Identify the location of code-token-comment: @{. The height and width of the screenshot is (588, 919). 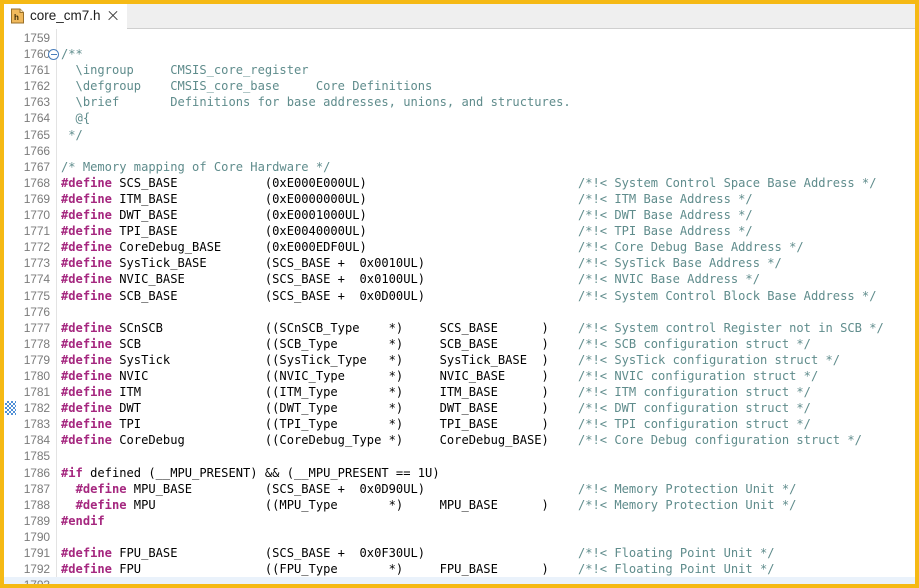
(76, 118).